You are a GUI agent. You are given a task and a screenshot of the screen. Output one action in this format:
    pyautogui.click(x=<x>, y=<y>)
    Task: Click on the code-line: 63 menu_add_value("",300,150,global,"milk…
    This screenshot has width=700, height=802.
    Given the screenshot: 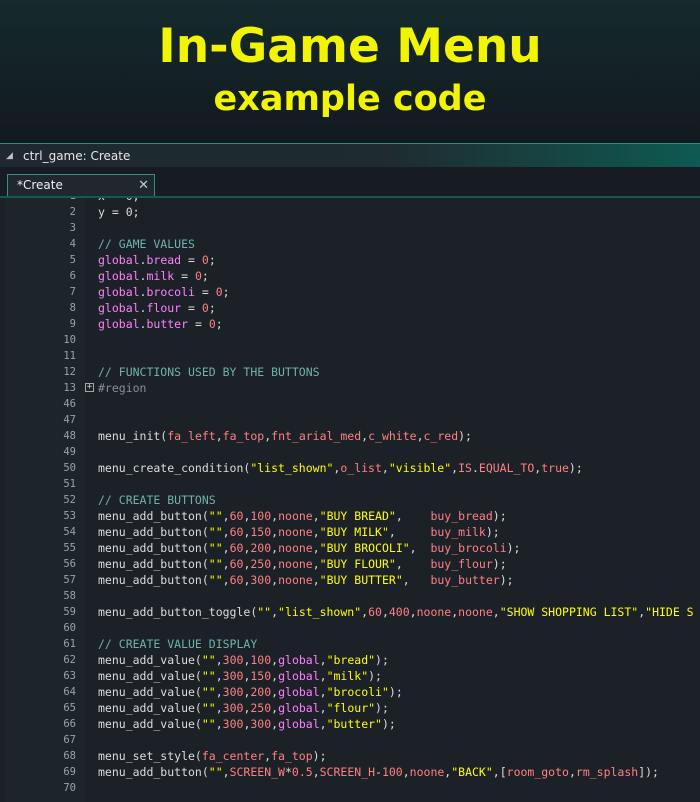 What is the action you would take?
    pyautogui.click(x=350, y=676)
    